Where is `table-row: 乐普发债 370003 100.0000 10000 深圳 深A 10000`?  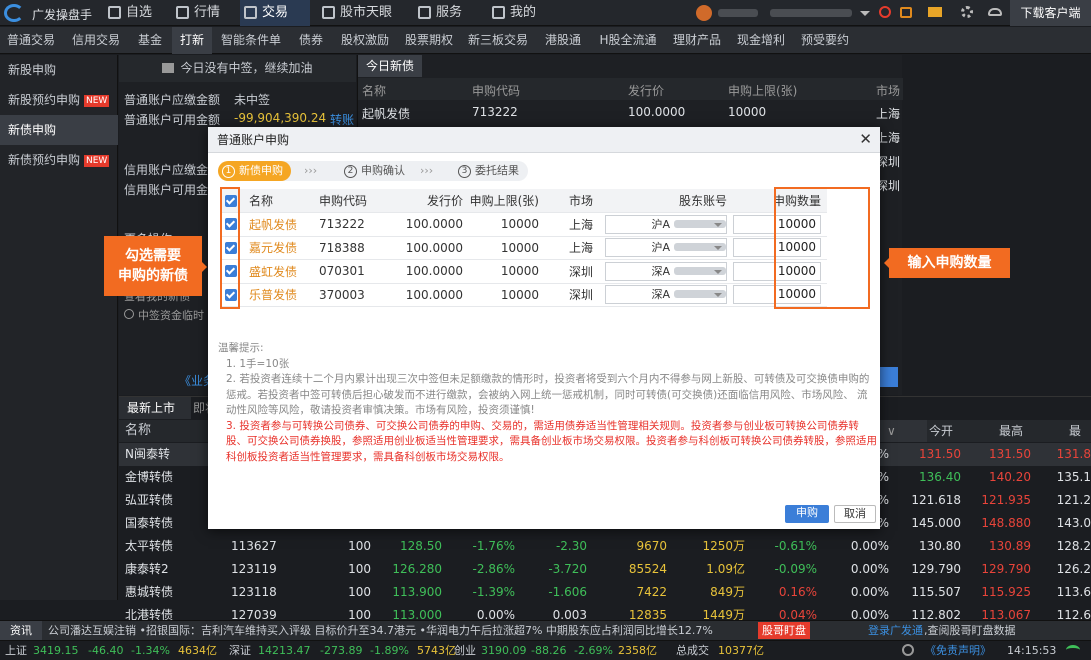
table-row: 乐普发债 370003 100.0000 10000 深圳 深A 10000 is located at coordinates (524, 295).